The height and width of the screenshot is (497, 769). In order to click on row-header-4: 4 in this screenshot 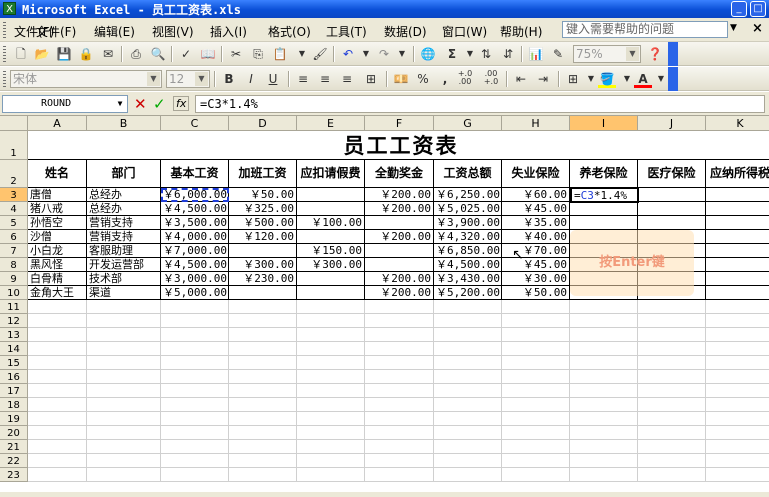, I will do `click(14, 209)`.